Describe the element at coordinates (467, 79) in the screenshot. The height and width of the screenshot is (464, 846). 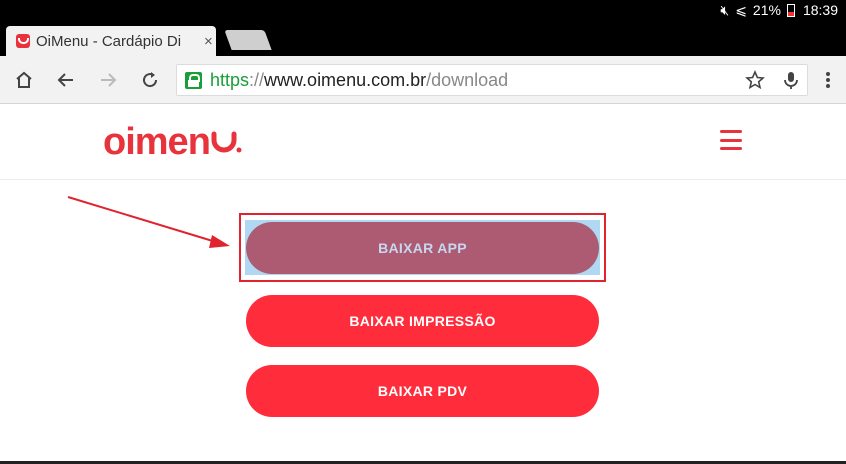
I see `url-path: /download` at that location.